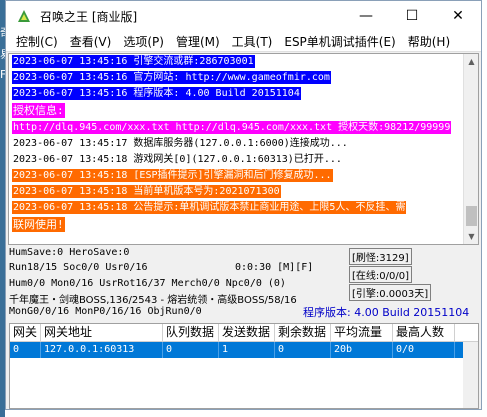 Image resolution: width=487 pixels, height=417 pixels. I want to click on maximize-button: ☐, so click(412, 16).